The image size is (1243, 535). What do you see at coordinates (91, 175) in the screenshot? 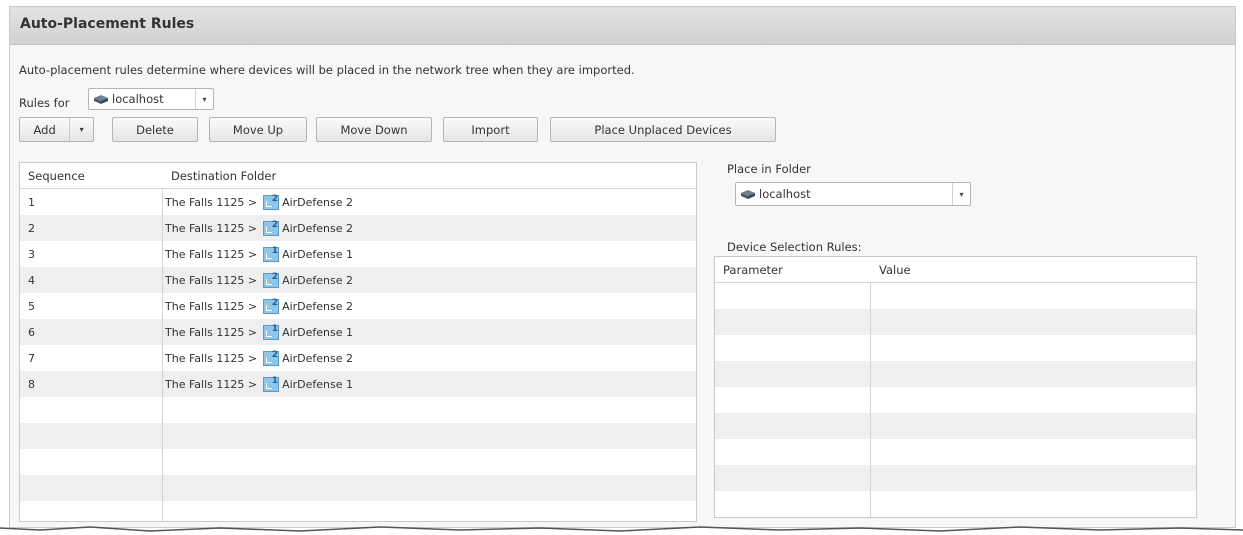
I see `column-header-sequence: Sequence` at bounding box center [91, 175].